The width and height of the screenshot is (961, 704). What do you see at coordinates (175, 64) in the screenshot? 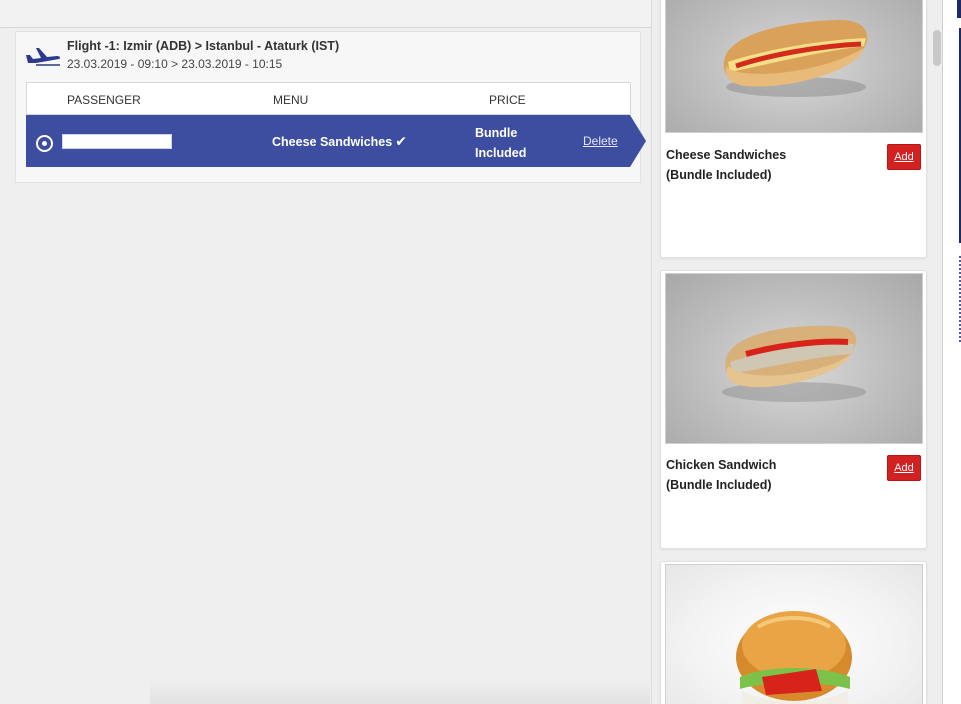
I see `flight-dates: 23.03.2019 - 09:10 > 23.03.2019 - 10:15` at bounding box center [175, 64].